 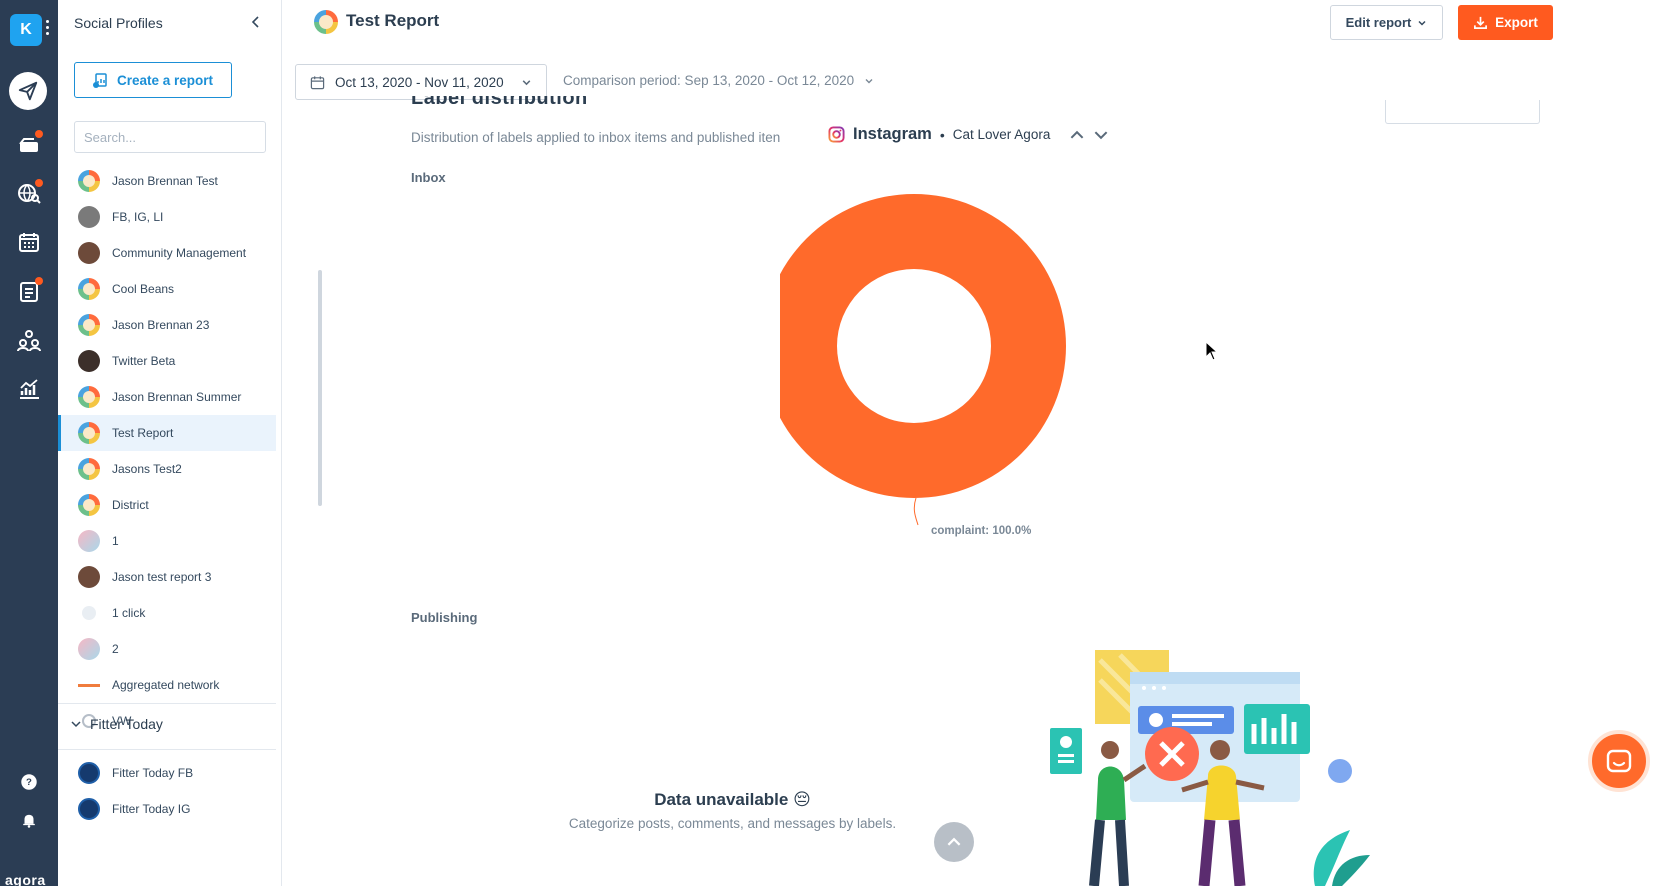 What do you see at coordinates (153, 80) in the screenshot?
I see `create-report-button: Create a report` at bounding box center [153, 80].